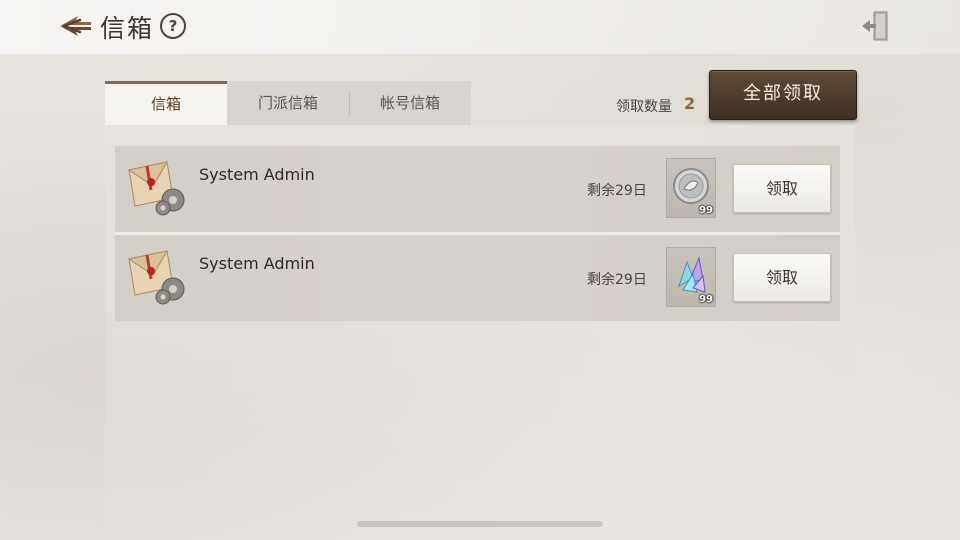 This screenshot has height=540, width=960. I want to click on back-button, so click(76, 26).